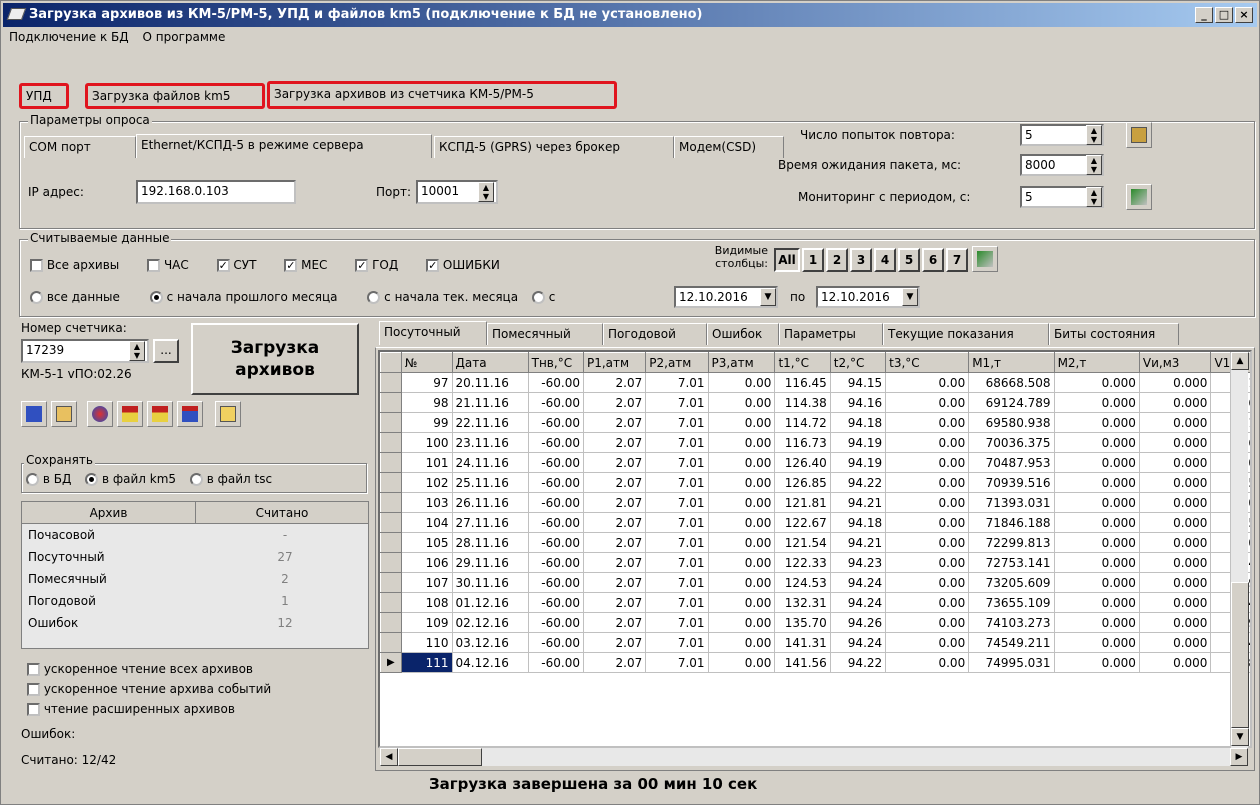 This screenshot has height=805, width=1260. What do you see at coordinates (1096, 362) in the screenshot?
I see `column-header: М2,т` at bounding box center [1096, 362].